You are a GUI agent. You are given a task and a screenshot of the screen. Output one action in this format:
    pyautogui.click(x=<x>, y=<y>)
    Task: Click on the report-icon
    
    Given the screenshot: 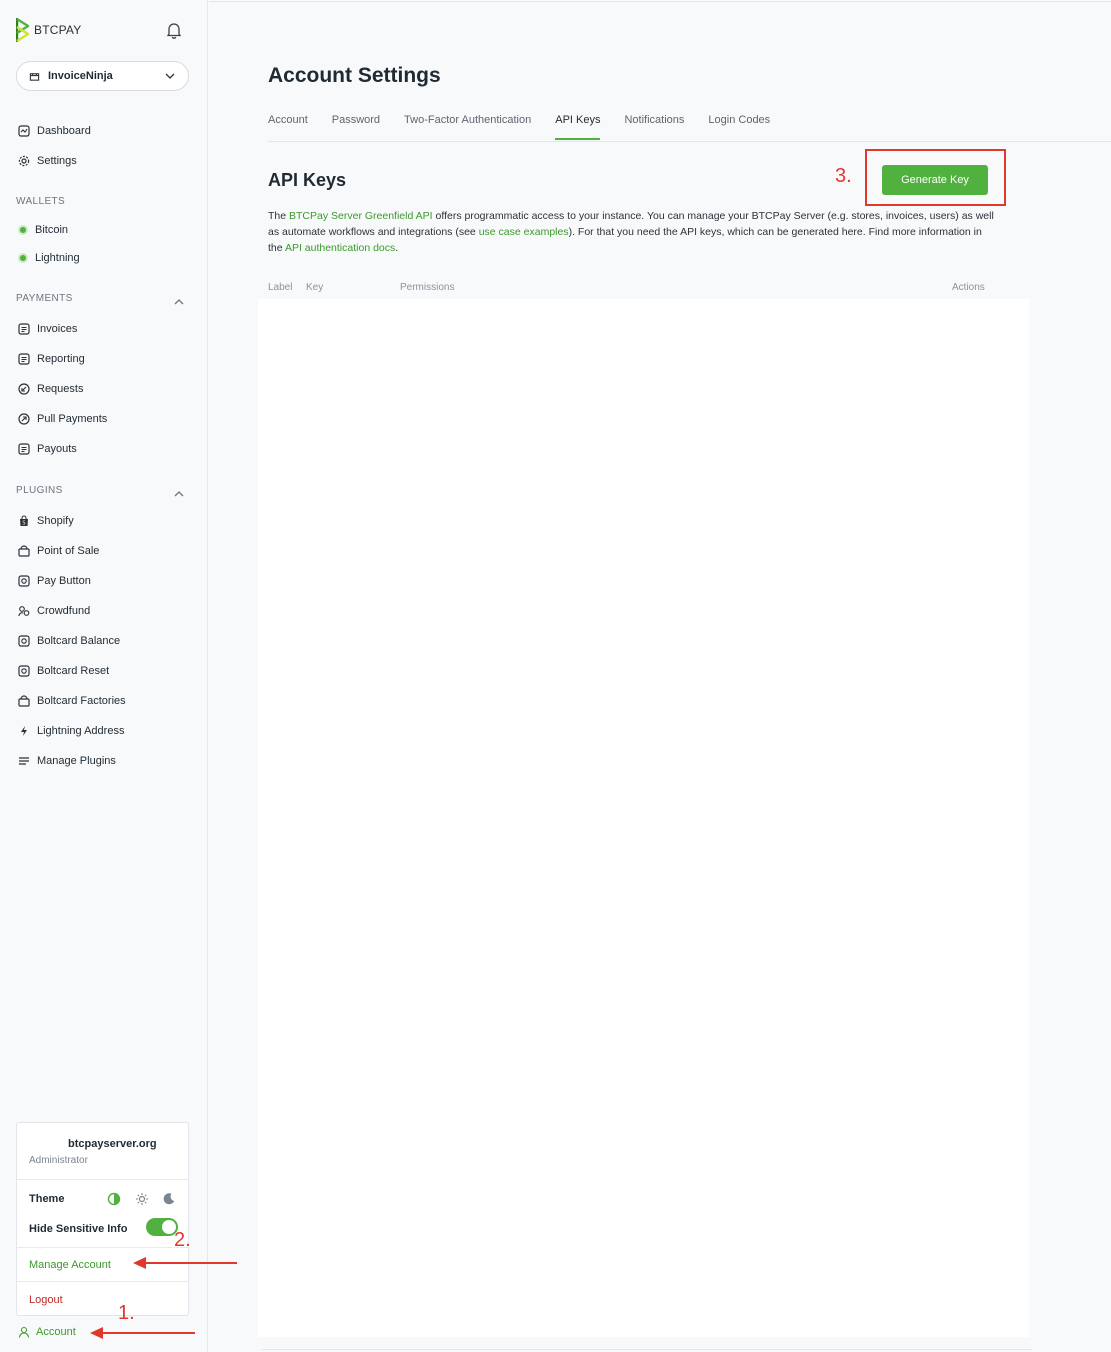 What is the action you would take?
    pyautogui.click(x=24, y=359)
    